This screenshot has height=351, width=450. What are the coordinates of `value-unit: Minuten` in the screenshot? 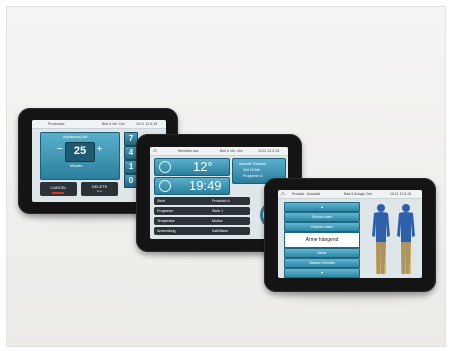 It's located at (76, 166).